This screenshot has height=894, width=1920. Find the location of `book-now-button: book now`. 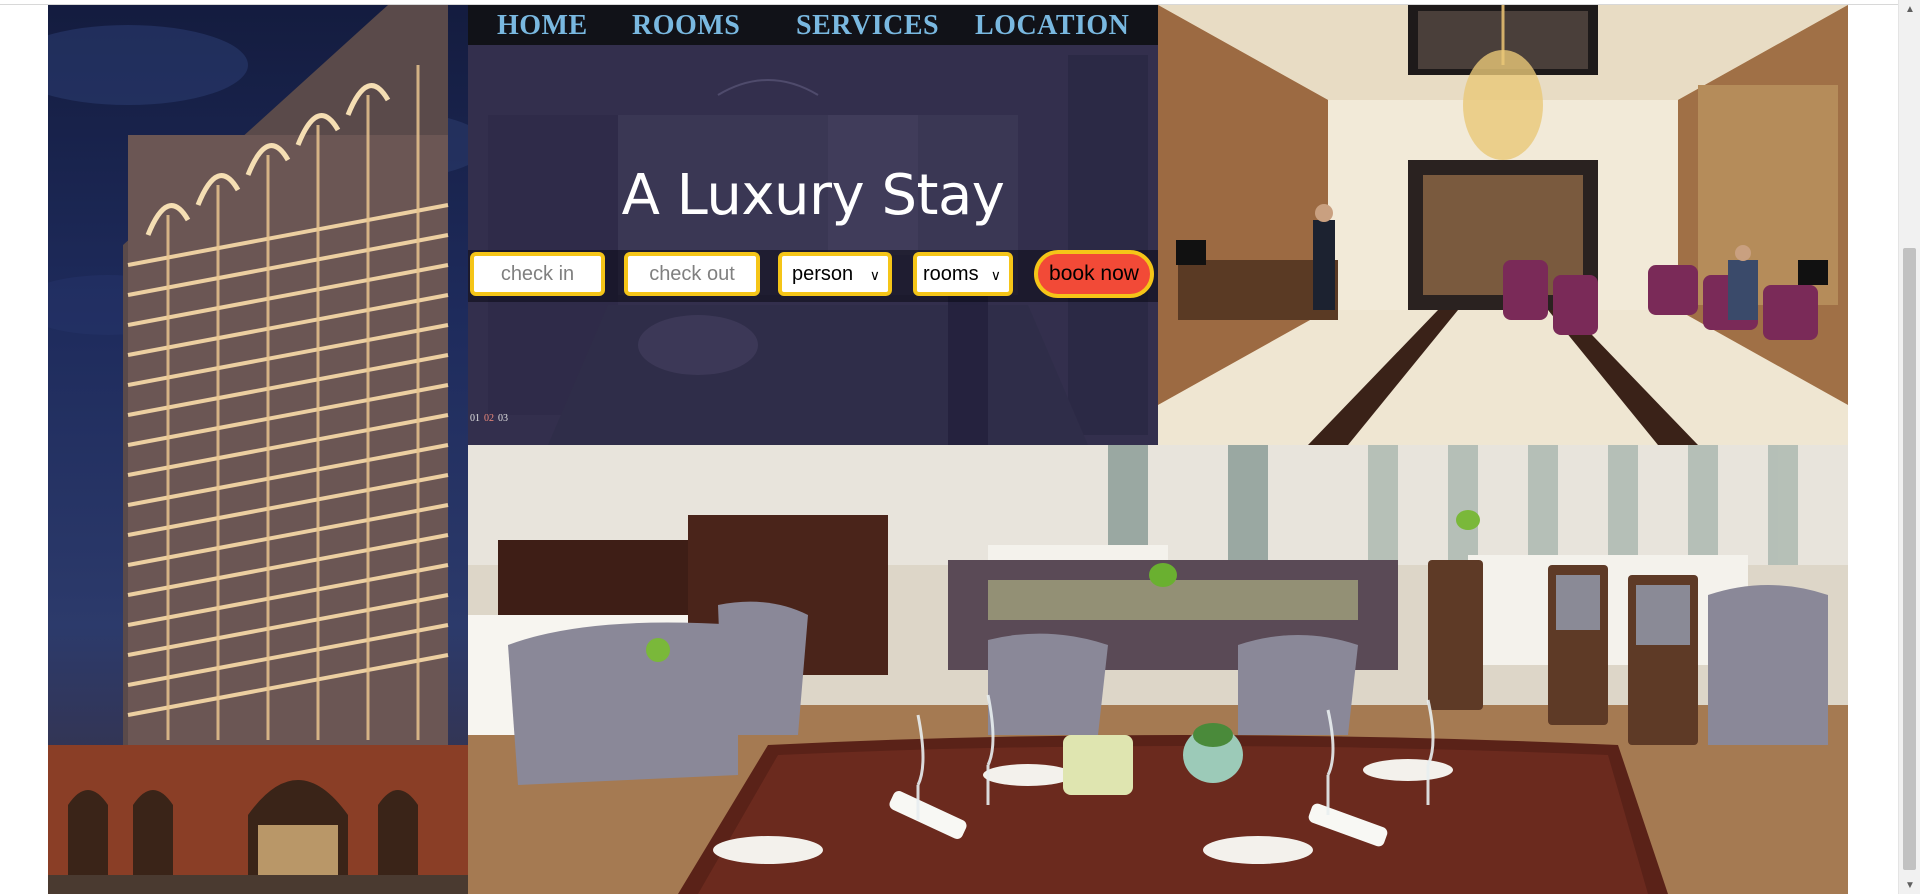

book-now-button: book now is located at coordinates (1094, 274).